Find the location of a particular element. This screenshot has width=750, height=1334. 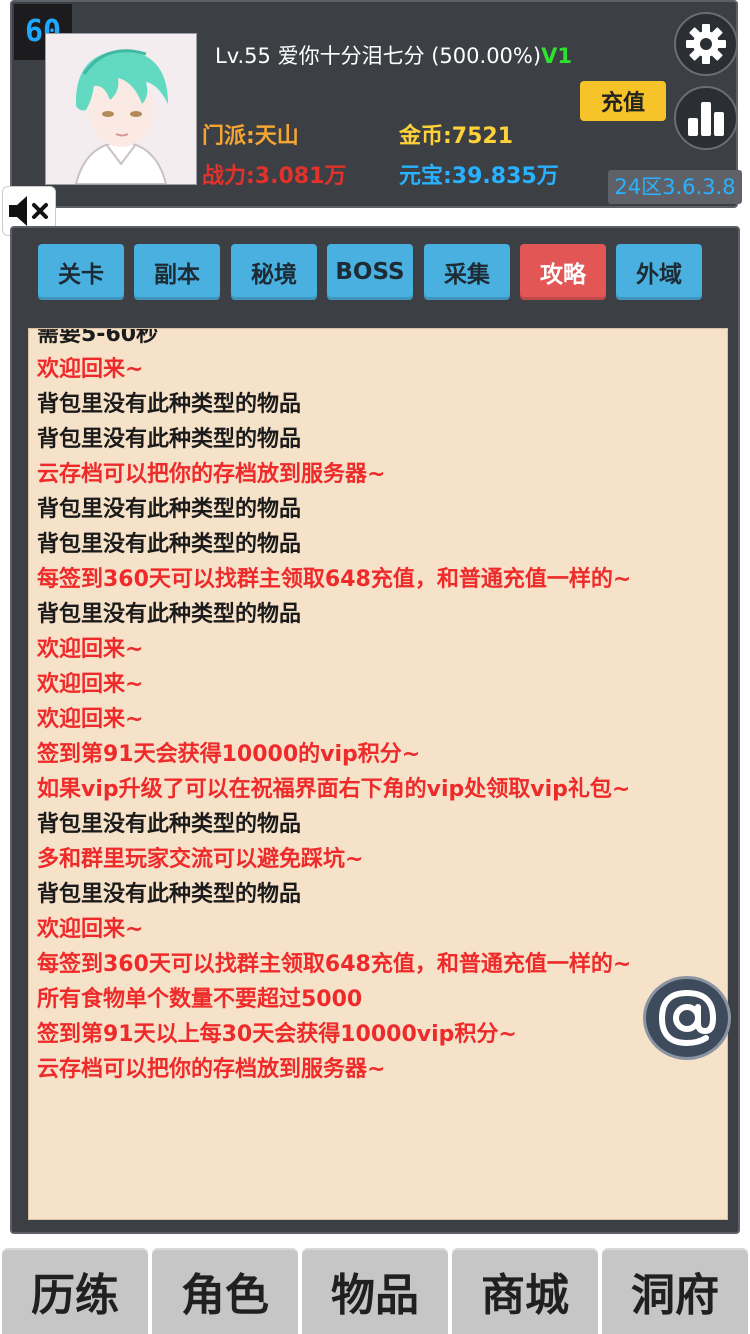

ranking-button is located at coordinates (706, 118).